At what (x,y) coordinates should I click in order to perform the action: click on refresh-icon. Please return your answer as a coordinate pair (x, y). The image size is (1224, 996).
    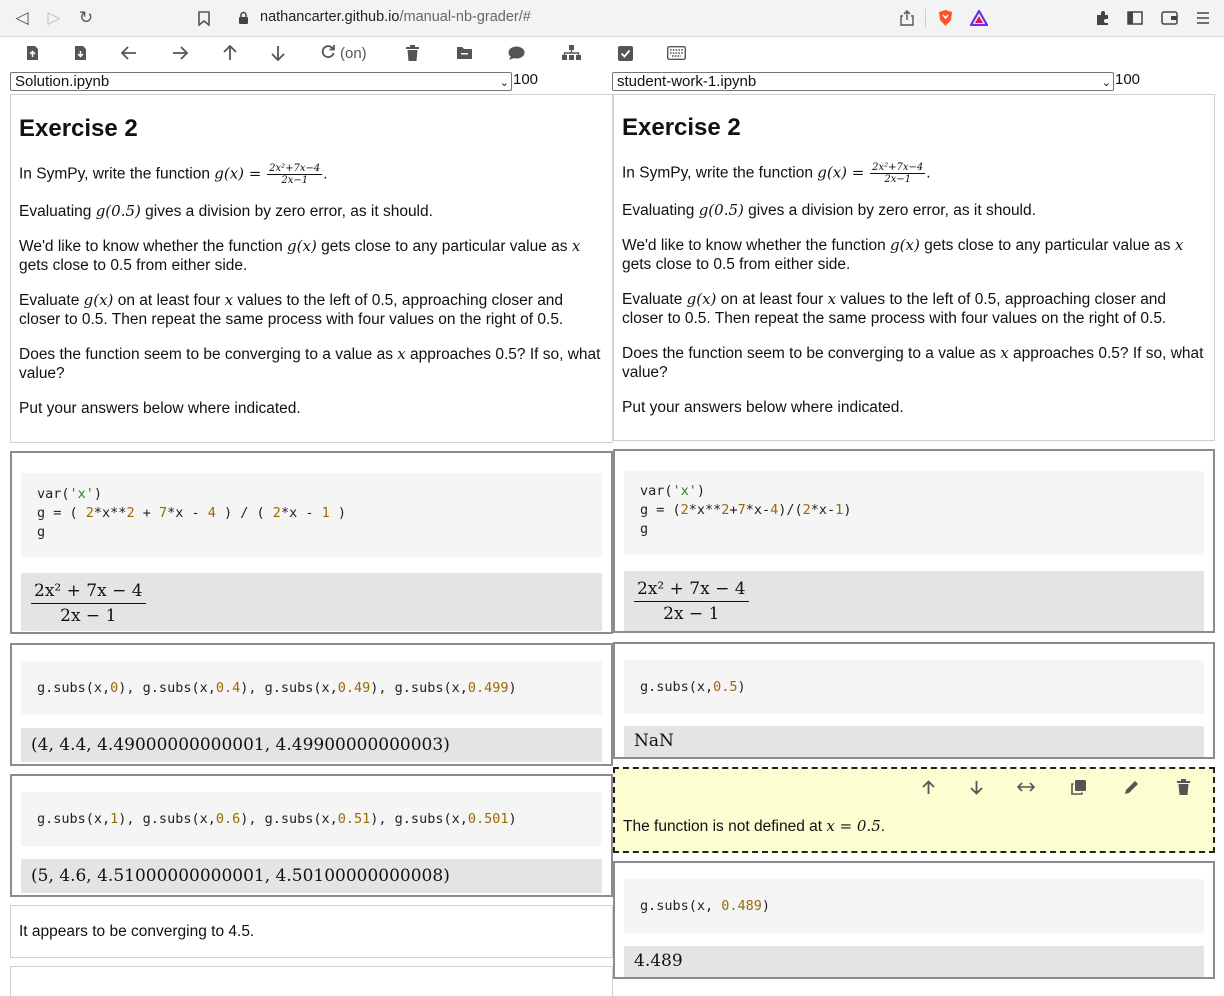
    Looking at the image, I should click on (328, 53).